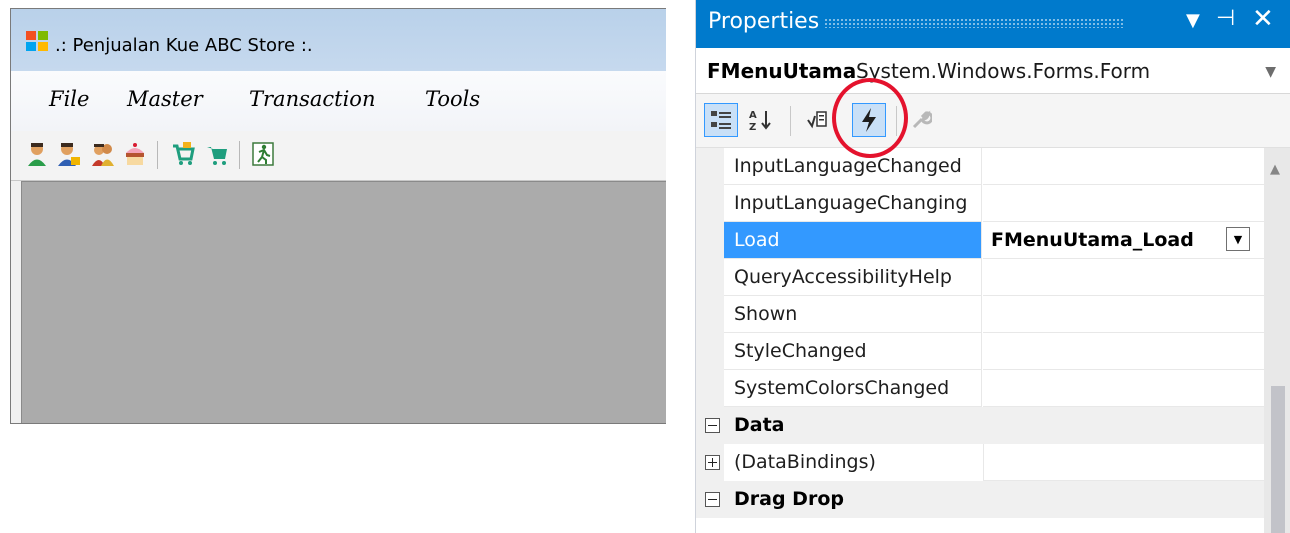 Image resolution: width=1290 pixels, height=533 pixels. I want to click on grid-row: InputLanguageChanging, so click(980, 203).